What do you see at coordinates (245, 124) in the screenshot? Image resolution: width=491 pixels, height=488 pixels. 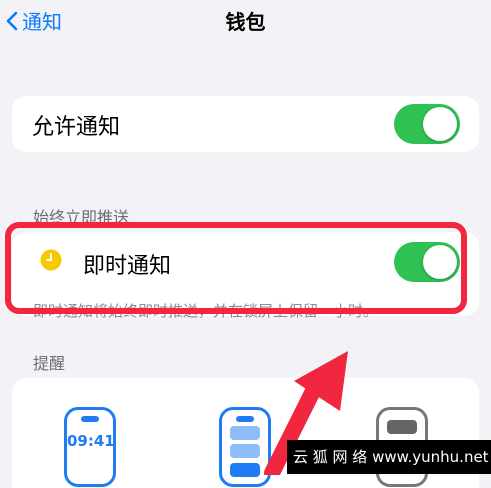 I see `allow-notifications-row: 允许通知` at bounding box center [245, 124].